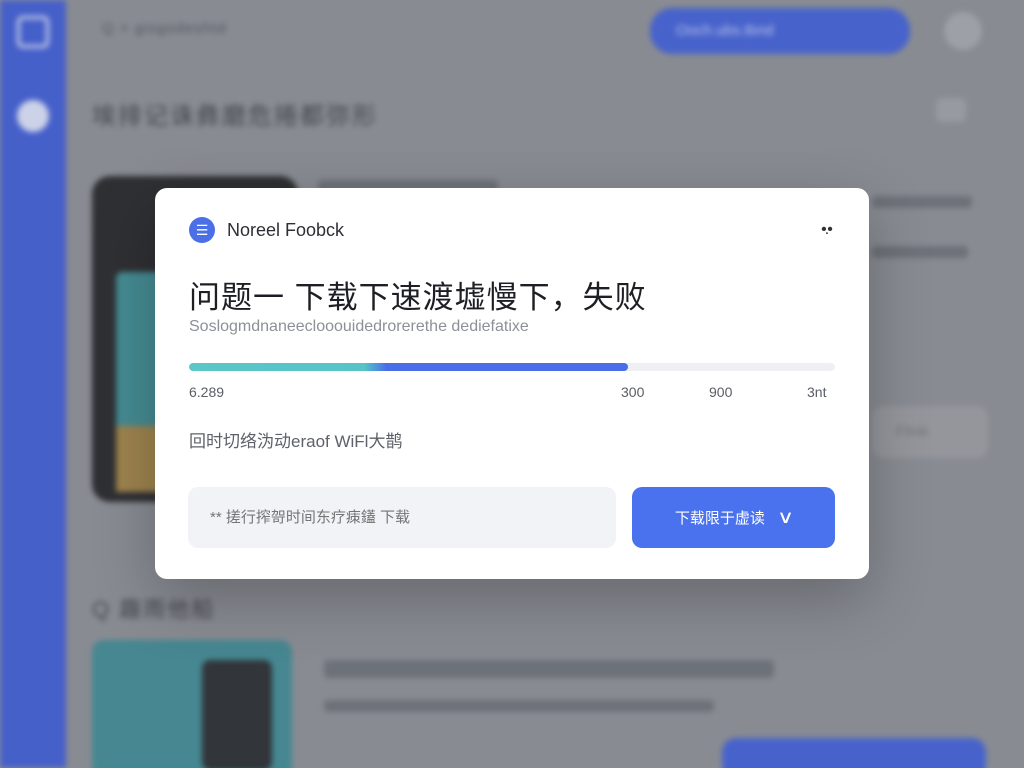 The image size is (1024, 768). What do you see at coordinates (286, 229) in the screenshot?
I see `brand-name: Noreel Foobck` at bounding box center [286, 229].